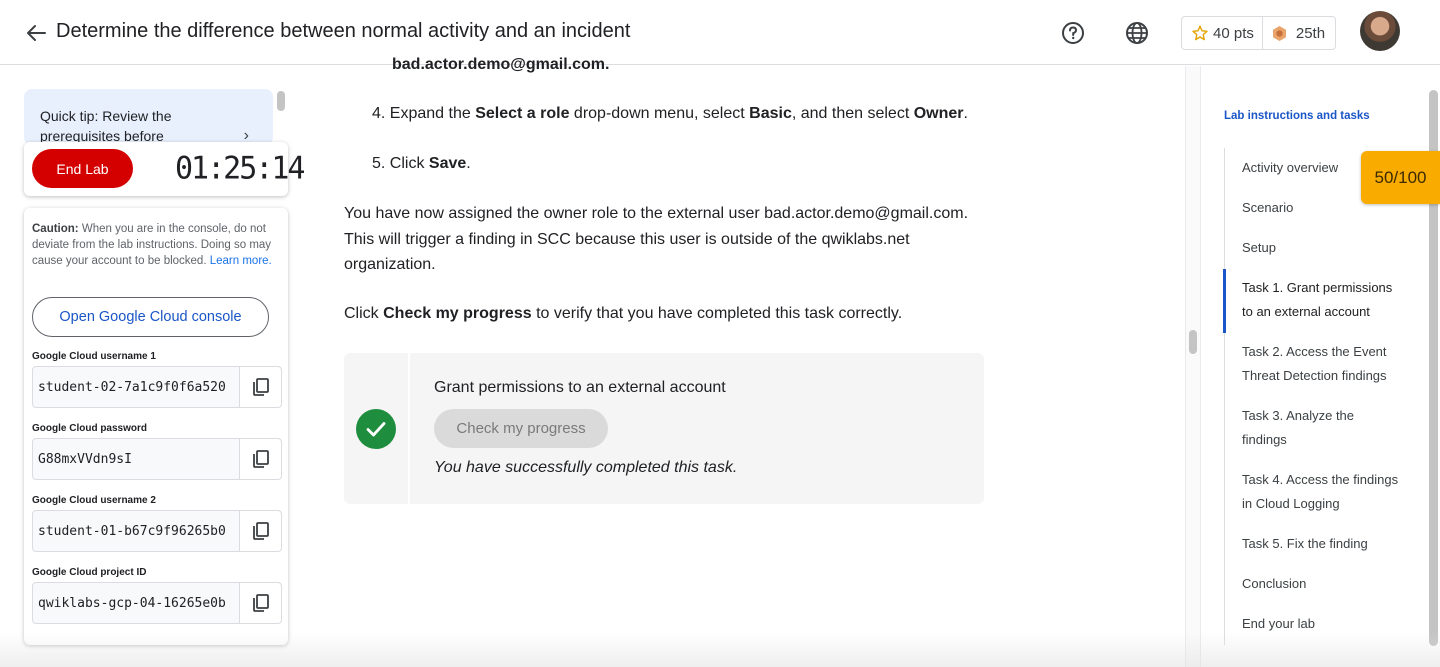 Image resolution: width=1440 pixels, height=667 pixels. Describe the element at coordinates (457, 313) in the screenshot. I see `para-bold: Check my progress` at that location.